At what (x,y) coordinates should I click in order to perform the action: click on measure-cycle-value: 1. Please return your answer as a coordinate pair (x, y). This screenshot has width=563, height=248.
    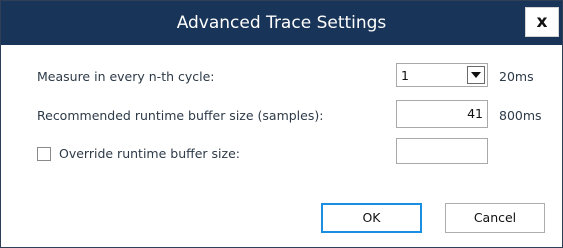
    Looking at the image, I should click on (405, 75).